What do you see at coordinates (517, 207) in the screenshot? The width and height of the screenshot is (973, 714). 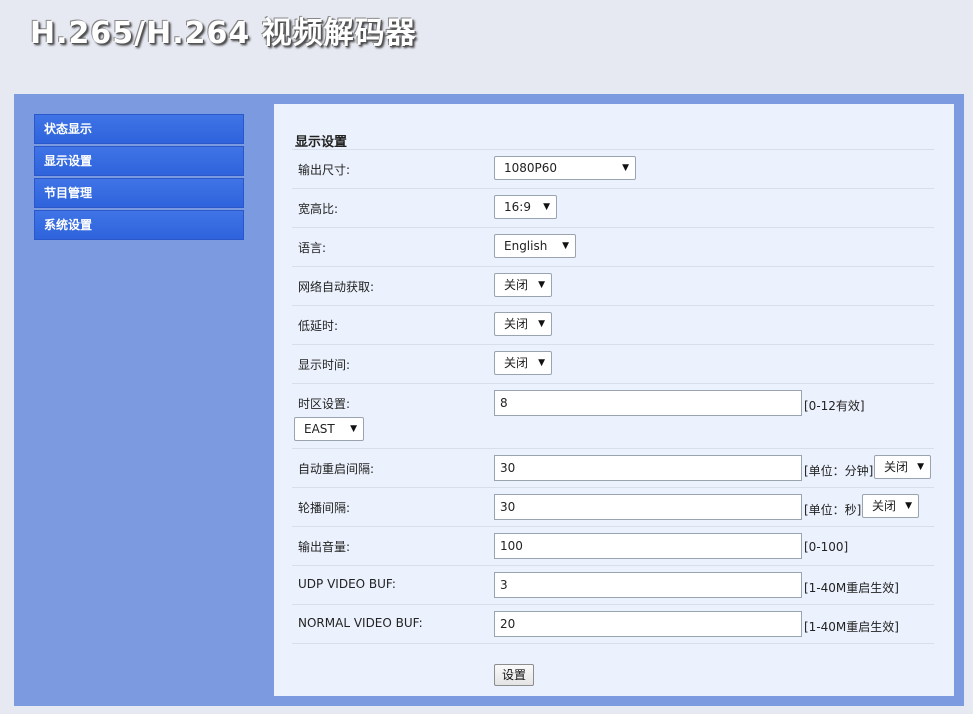 I see `aspect-ratio-value: 16:9` at bounding box center [517, 207].